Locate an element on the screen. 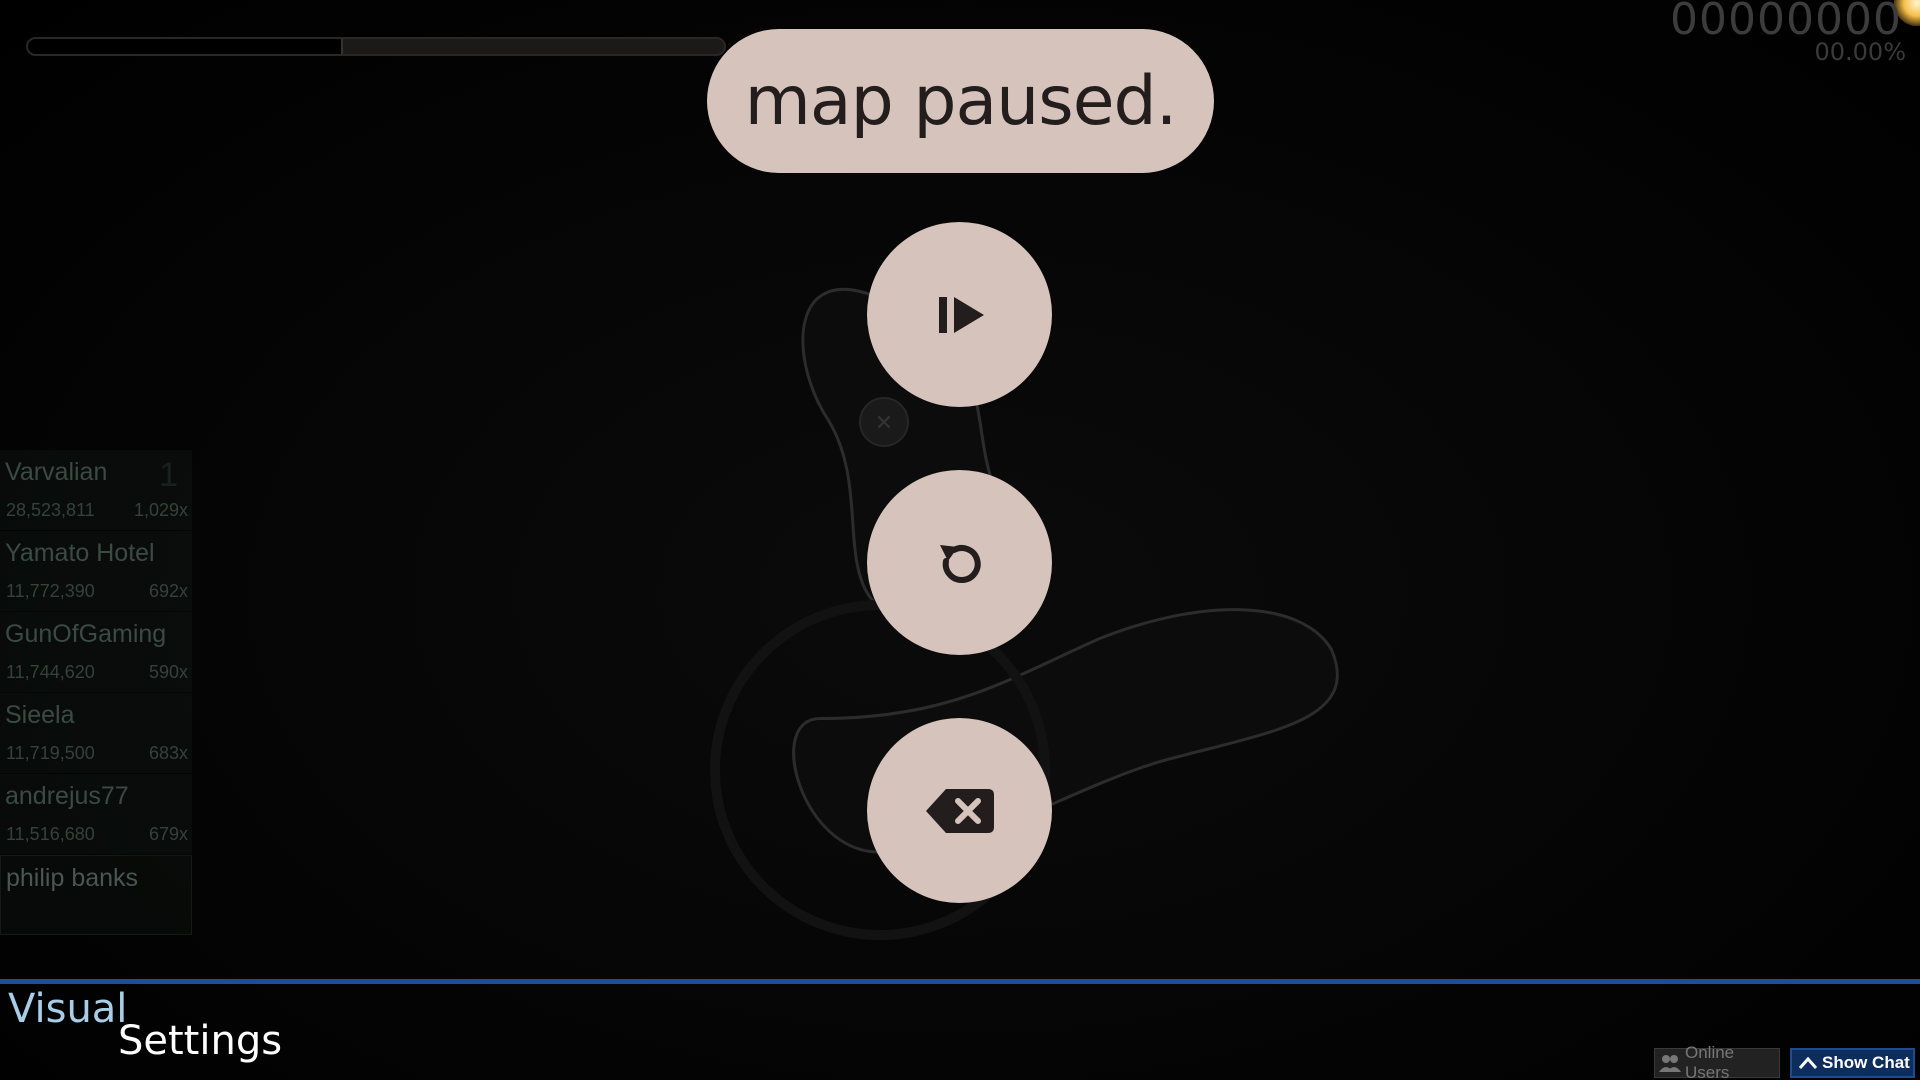 This screenshot has height=1080, width=1920. player-combo: 692x is located at coordinates (168, 591).